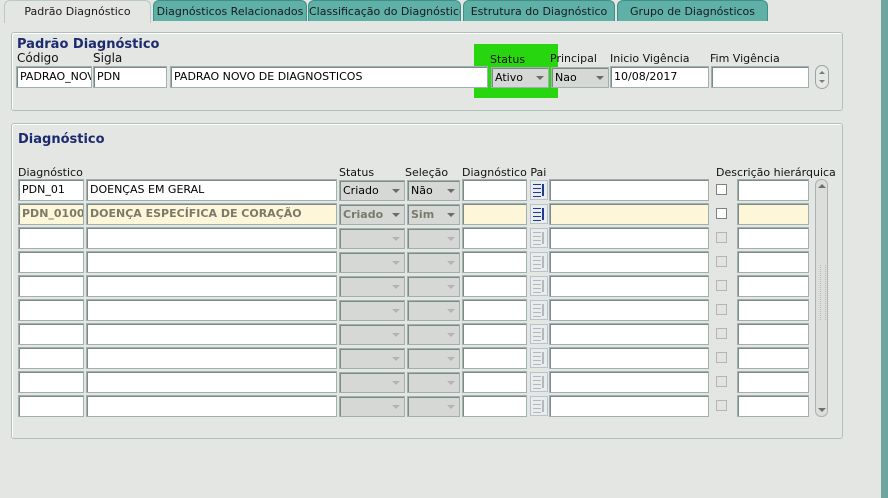 The height and width of the screenshot is (498, 888). Describe the element at coordinates (423, 214) in the screenshot. I see `diagnostico-selecao-value: Sim` at that location.